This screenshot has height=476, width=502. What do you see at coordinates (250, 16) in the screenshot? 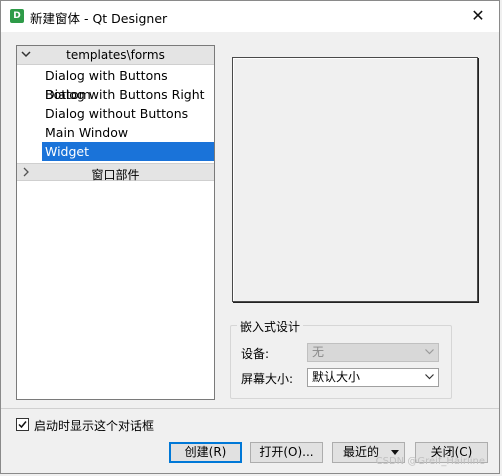
I see `title-bar: D 新建窗体 - Qt Designer ✕` at bounding box center [250, 16].